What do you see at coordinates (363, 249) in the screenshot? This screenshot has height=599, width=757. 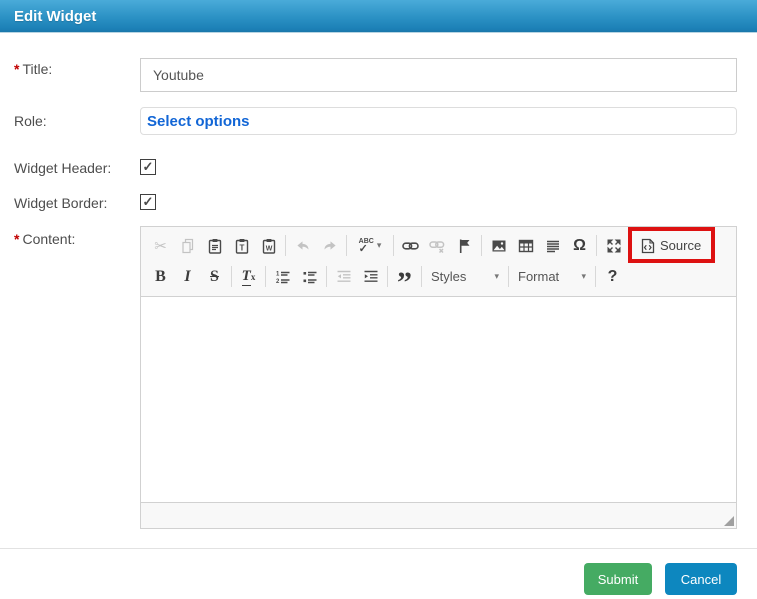 I see `check-glyph: ✓` at bounding box center [363, 249].